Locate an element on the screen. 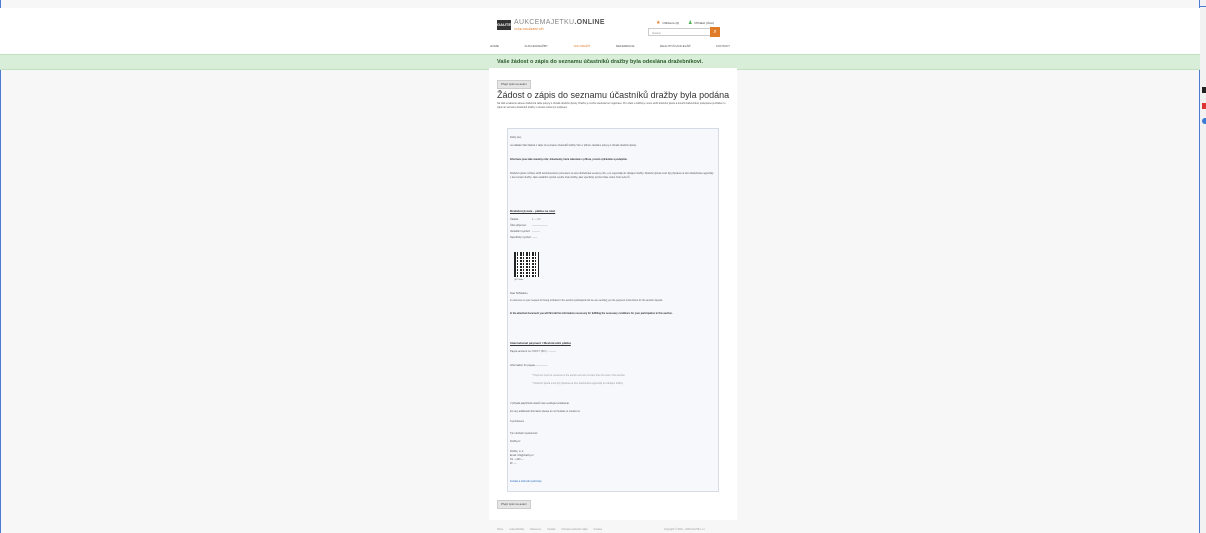  payment-row: Specifický symbol: —— is located at coordinates (523, 237).